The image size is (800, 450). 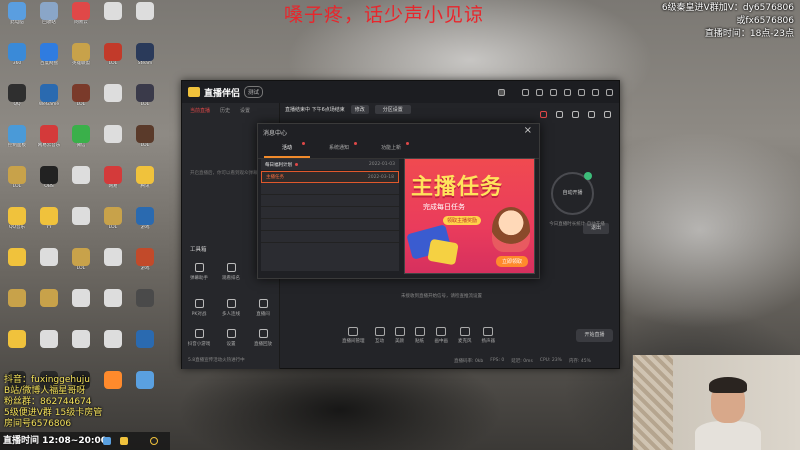 What do you see at coordinates (607, 114) in the screenshot?
I see `share-icon` at bounding box center [607, 114].